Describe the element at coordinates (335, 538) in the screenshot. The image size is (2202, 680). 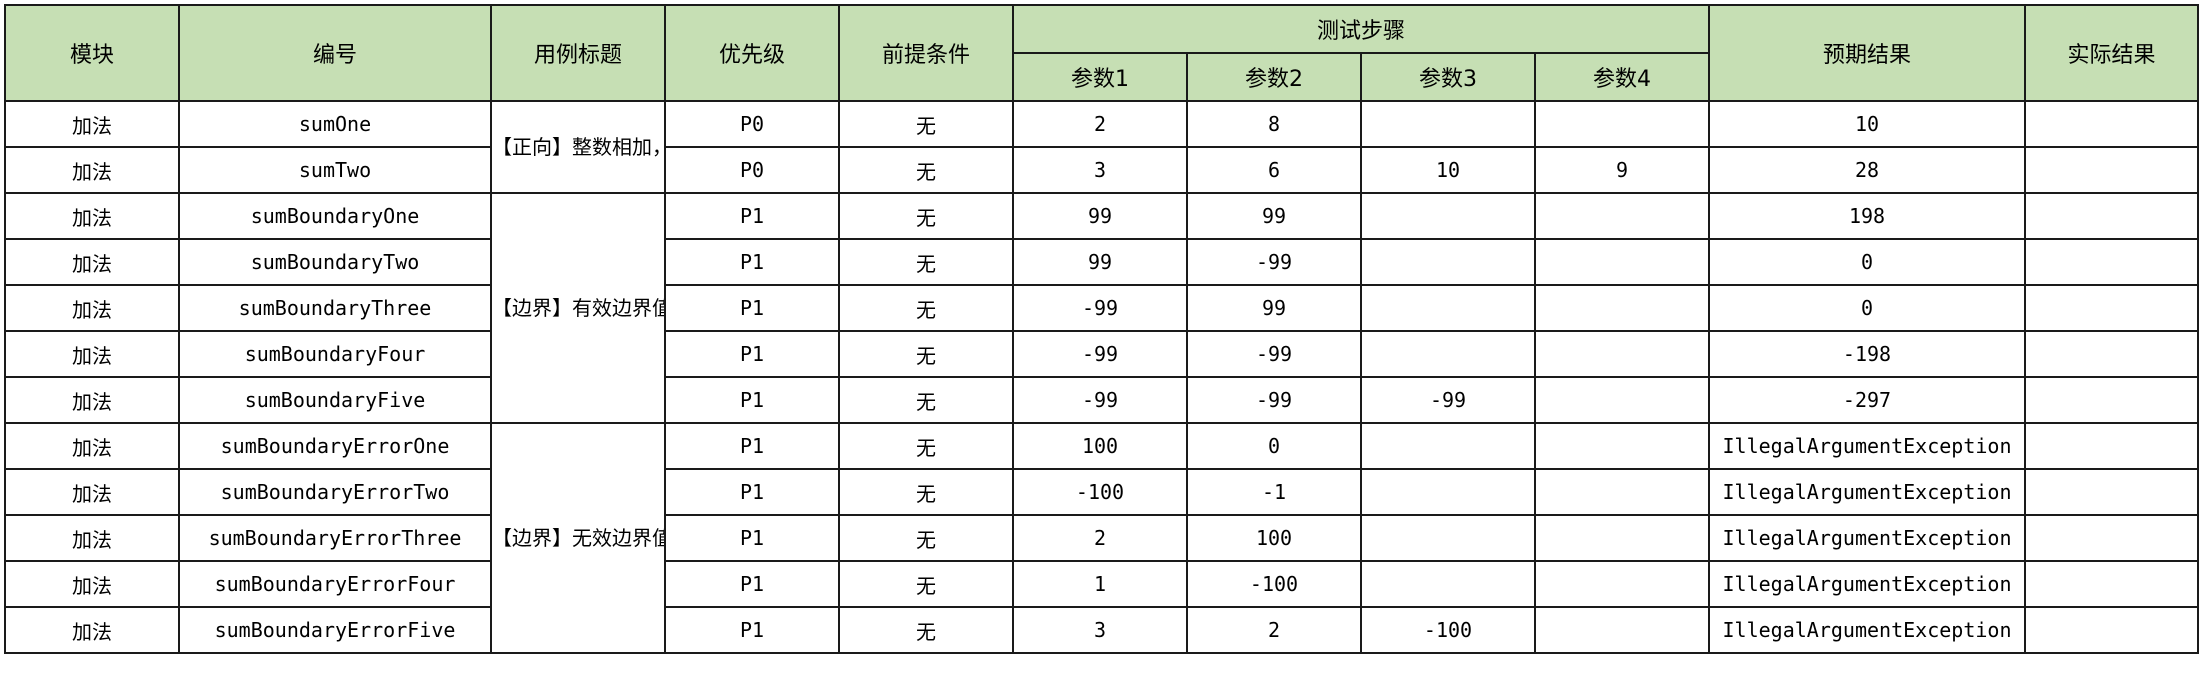
I see `cell-id: sumBoundaryErrorThree` at that location.